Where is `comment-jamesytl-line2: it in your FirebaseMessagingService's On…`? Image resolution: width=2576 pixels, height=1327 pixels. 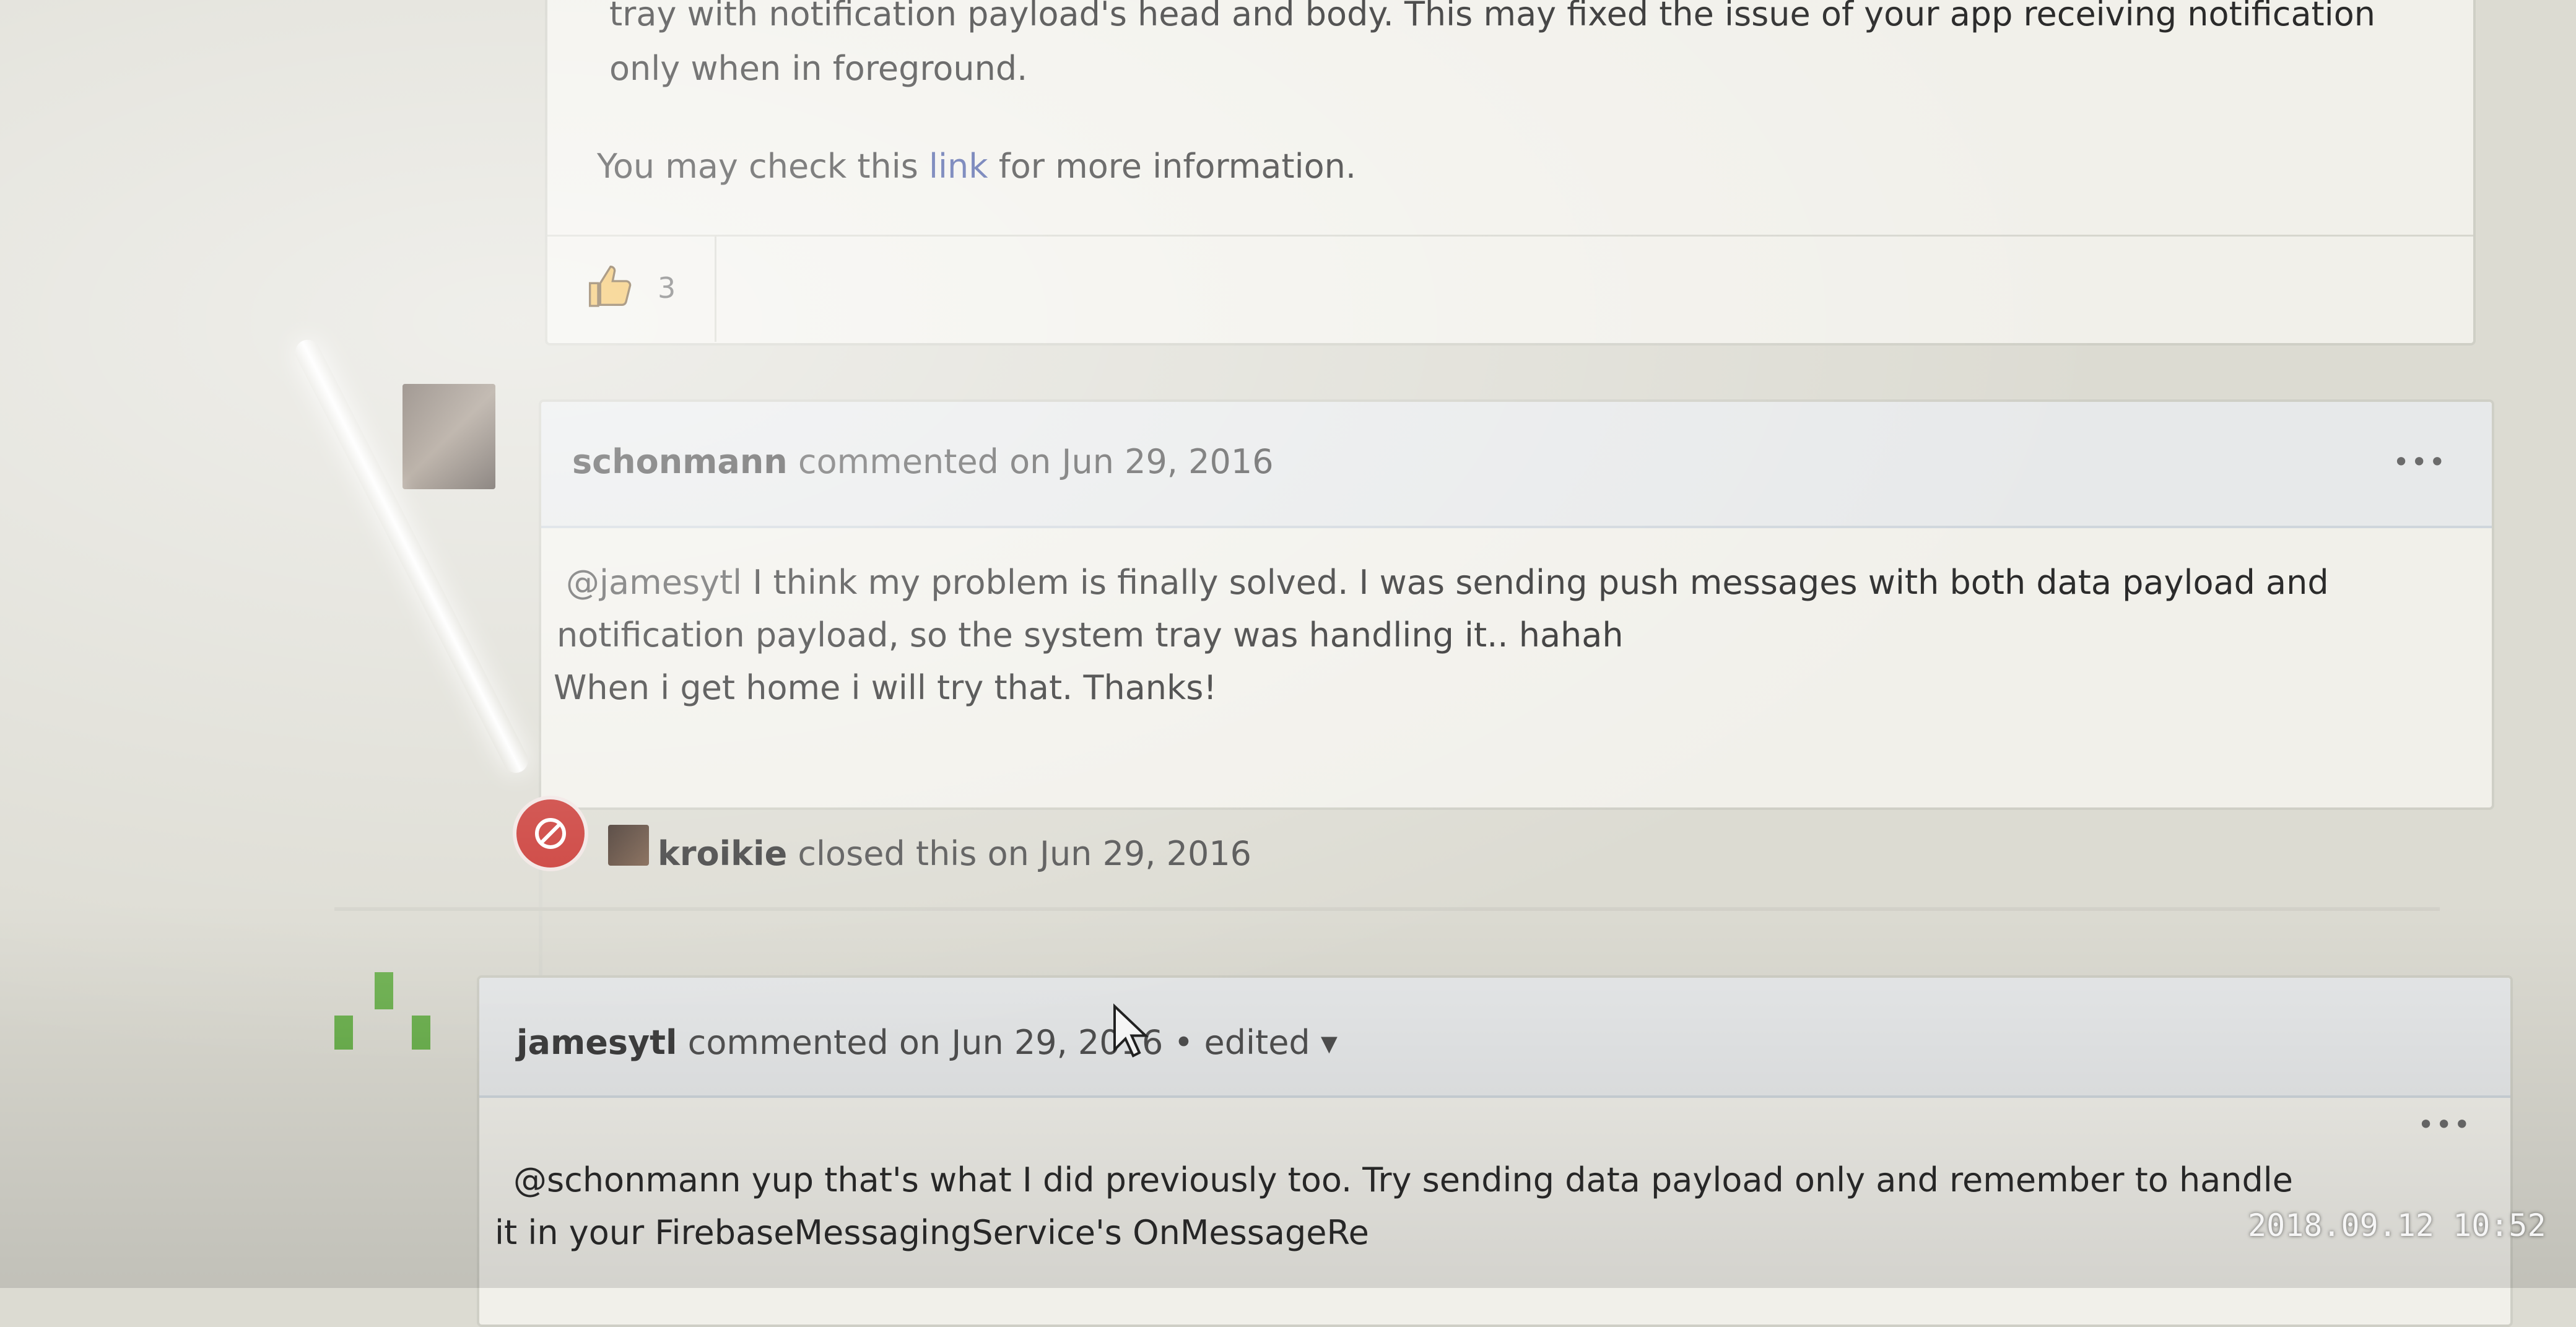
comment-jamesytl-line2: it in your FirebaseMessagingService's On… is located at coordinates (932, 1232).